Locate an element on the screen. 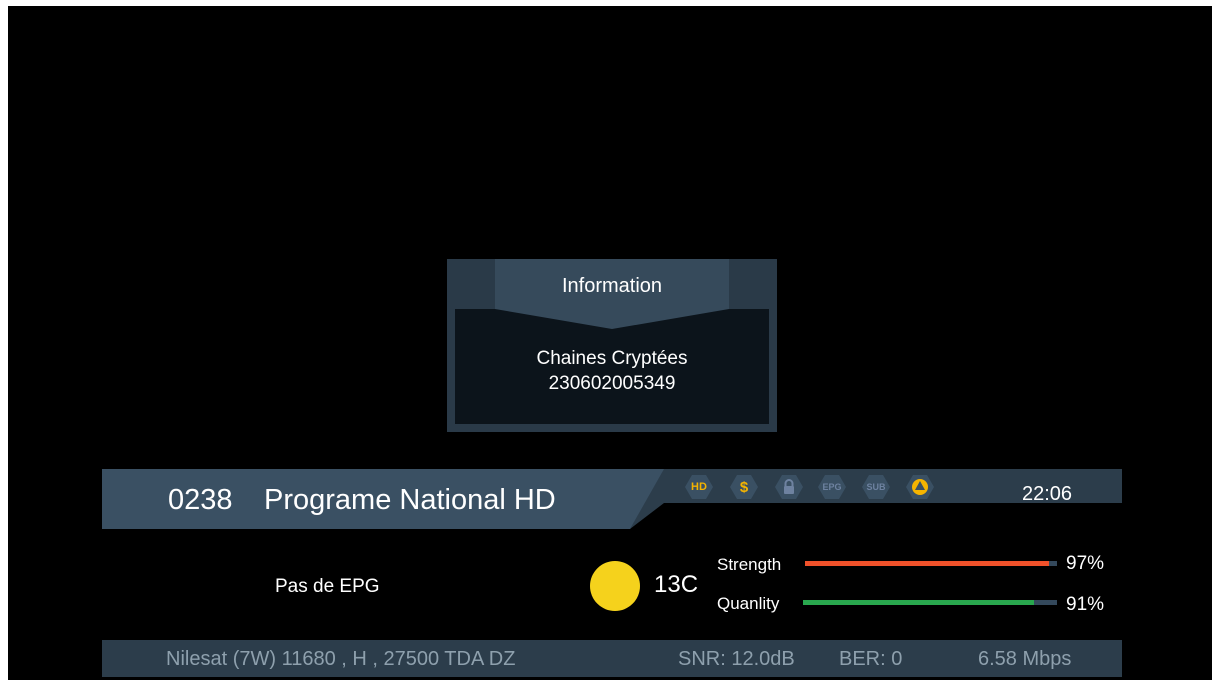  strength-value: 97% is located at coordinates (1085, 563).